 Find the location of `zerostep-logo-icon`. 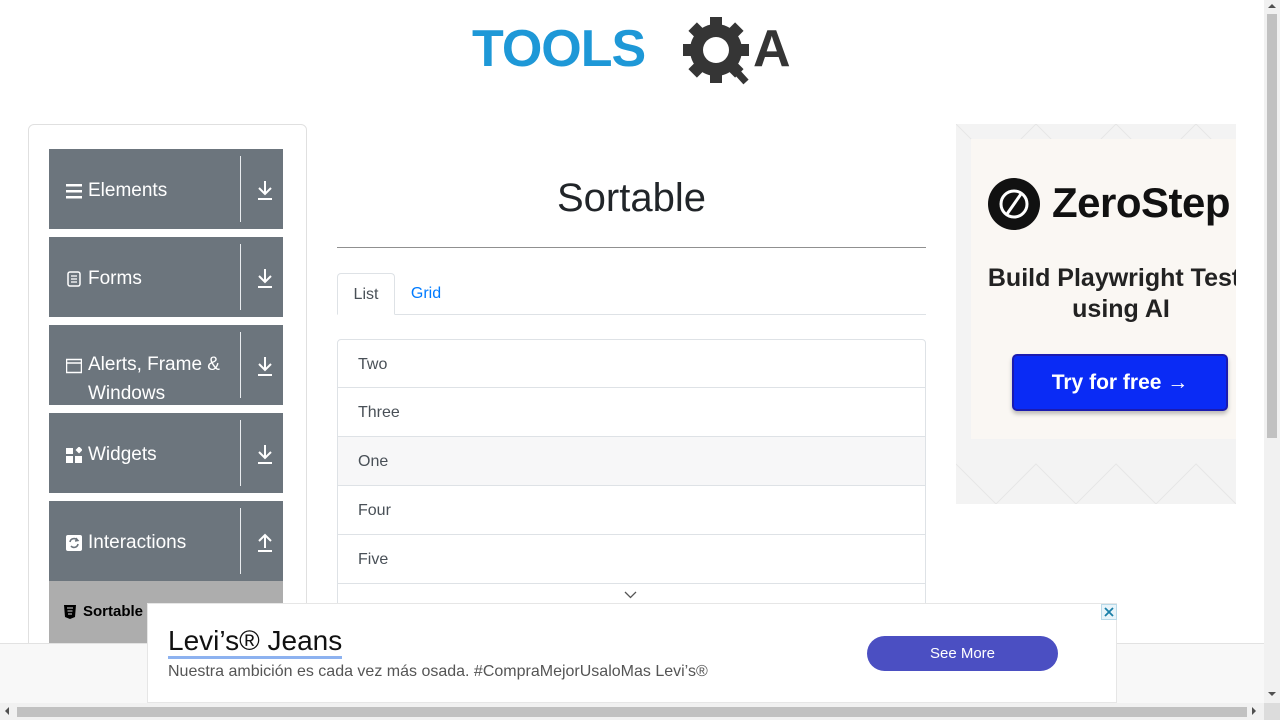

zerostep-logo-icon is located at coordinates (1014, 204).